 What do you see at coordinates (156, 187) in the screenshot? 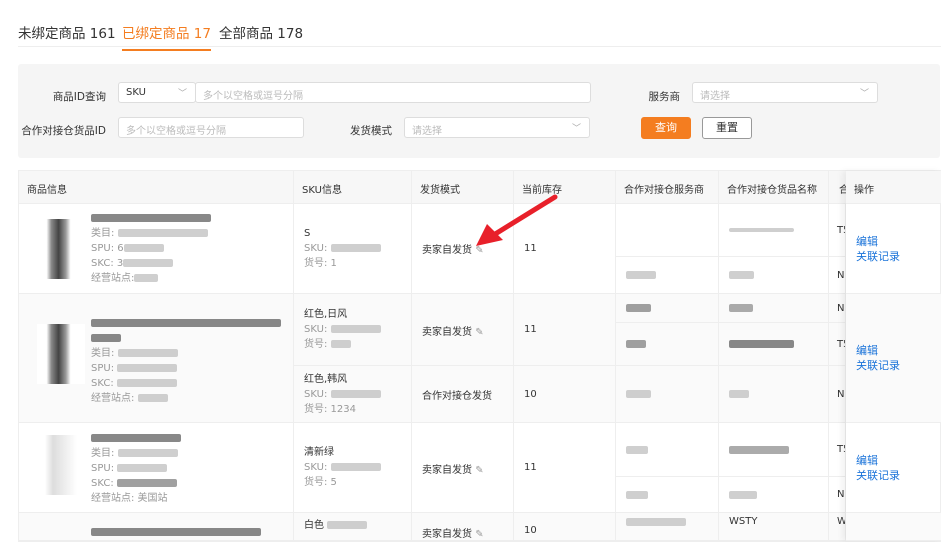
I see `col-product-info: 商品信息` at bounding box center [156, 187].